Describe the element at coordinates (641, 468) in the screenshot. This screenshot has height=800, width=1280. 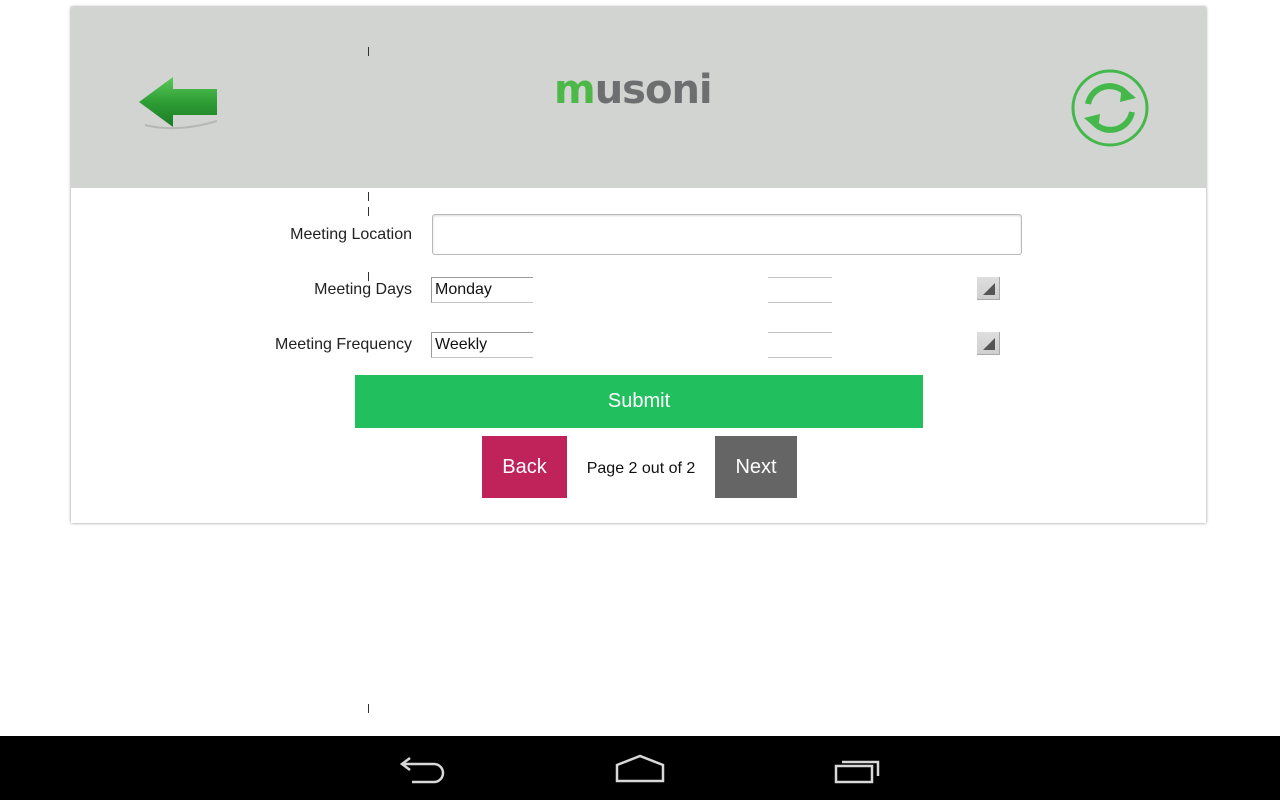
I see `page-indicator: Page 2 out of 2` at that location.